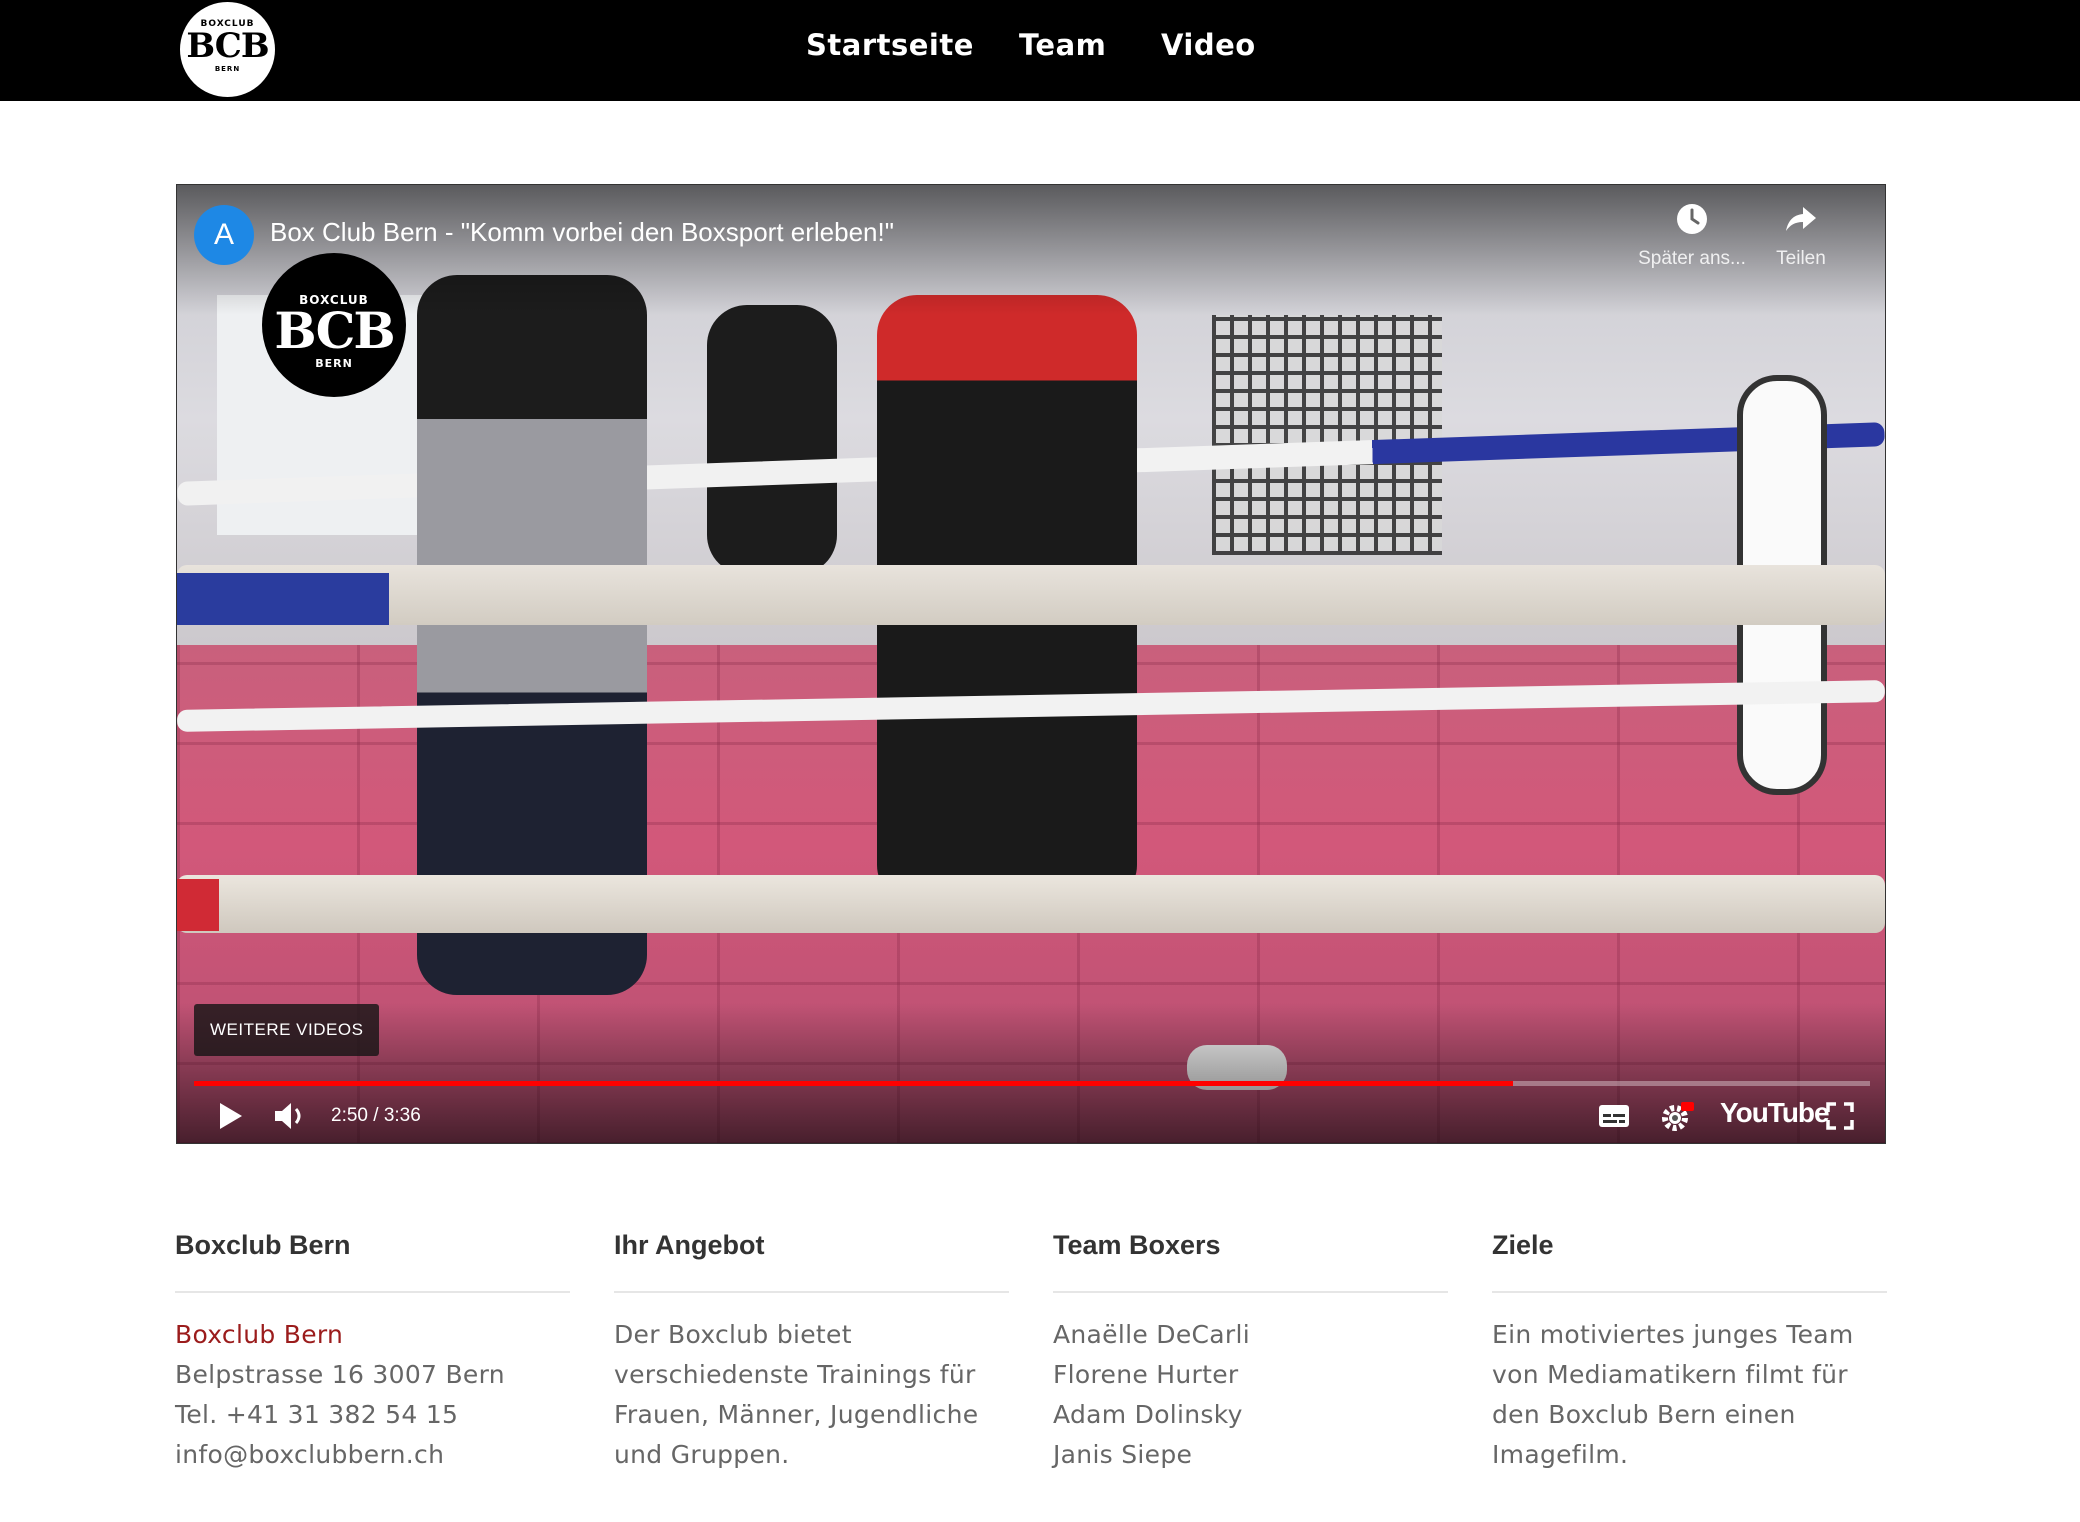 Image resolution: width=2080 pixels, height=1522 pixels. Describe the element at coordinates (283, 599) in the screenshot. I see `video-frame-rope-blue` at that location.